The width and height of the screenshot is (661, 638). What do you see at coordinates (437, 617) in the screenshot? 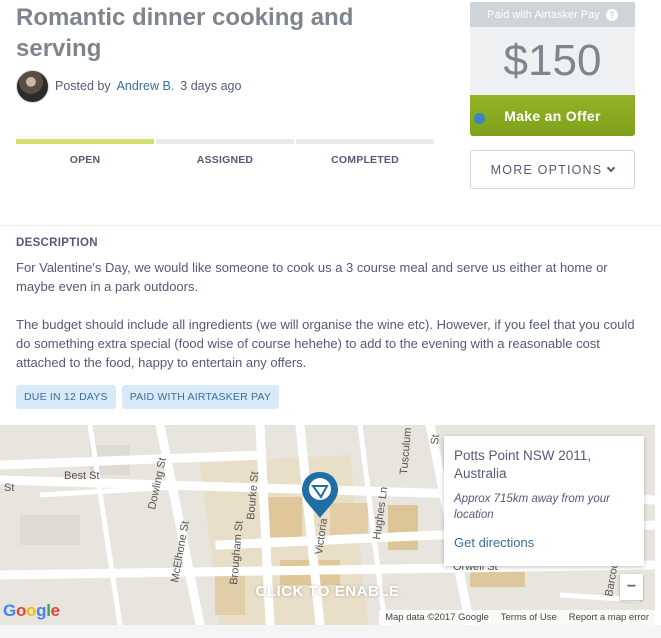
I see `map-data-credit: Map data ©2017 Google` at bounding box center [437, 617].